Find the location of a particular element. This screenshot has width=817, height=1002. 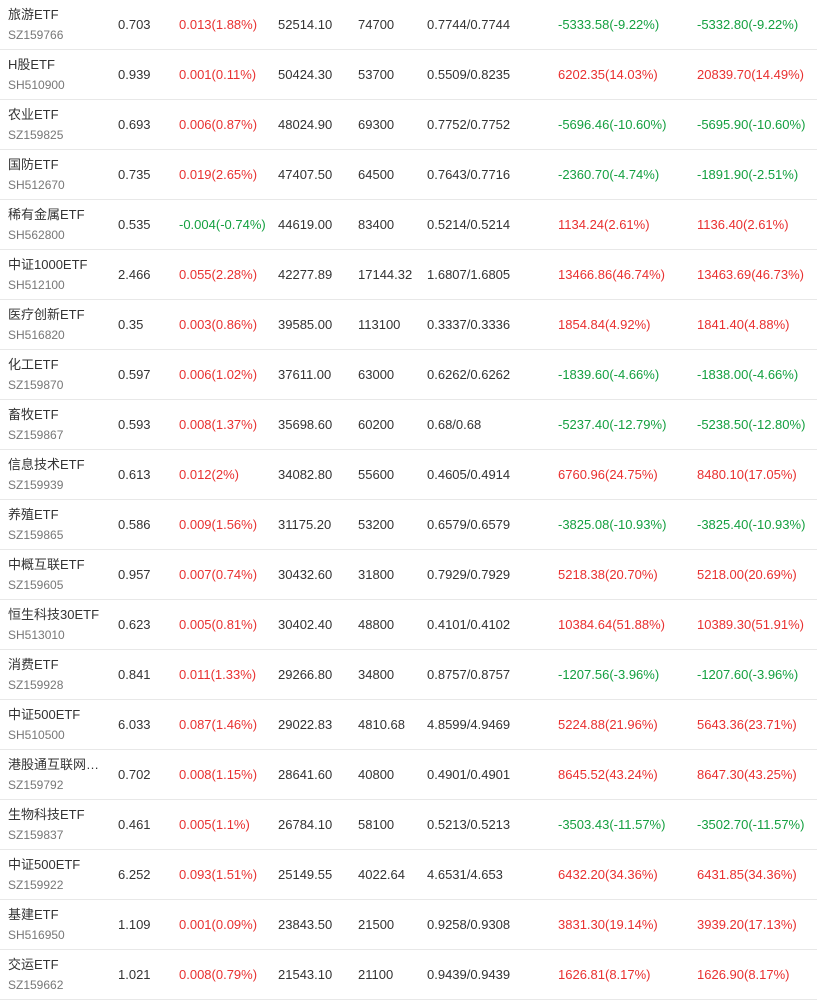

shares-cell: 31800 is located at coordinates (390, 574).